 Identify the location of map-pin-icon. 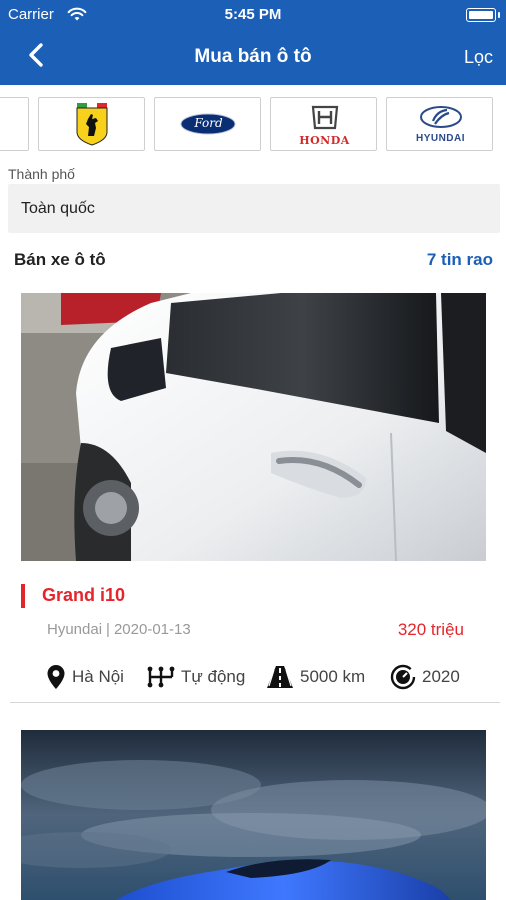
(56, 677).